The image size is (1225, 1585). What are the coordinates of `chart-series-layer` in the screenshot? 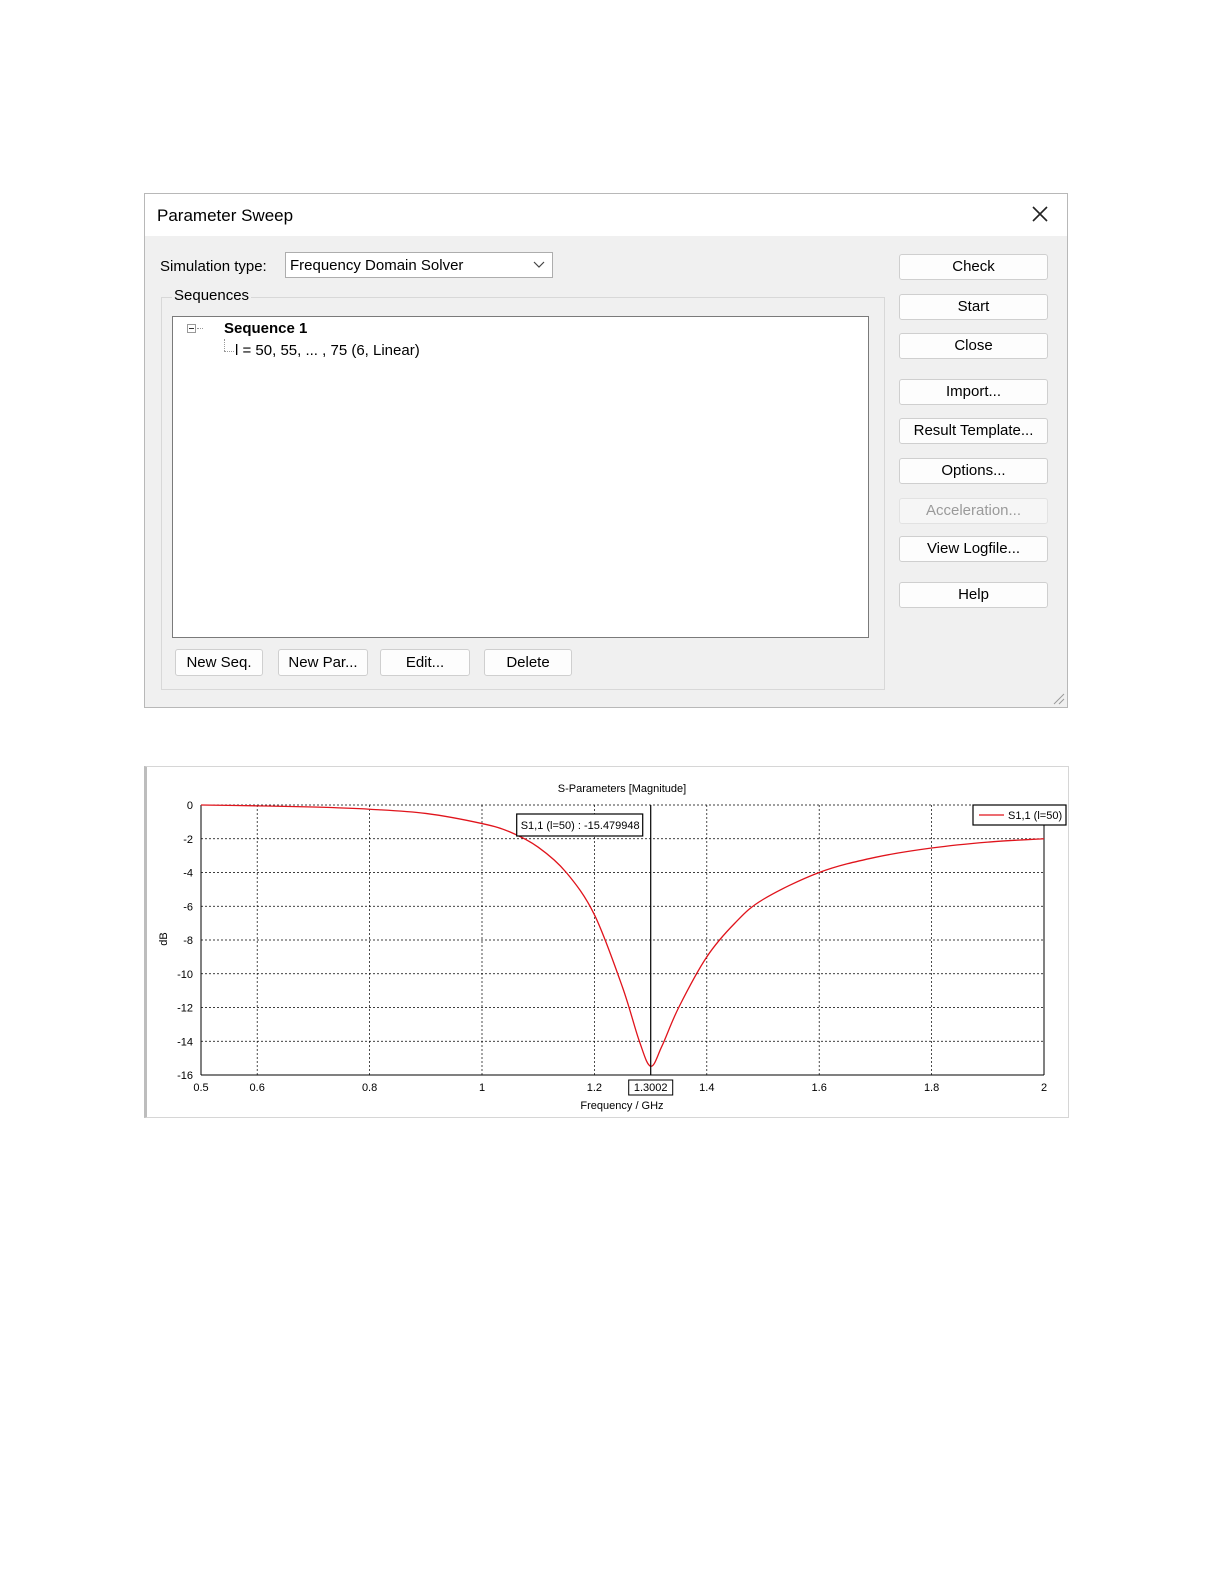 It's located at (622, 935).